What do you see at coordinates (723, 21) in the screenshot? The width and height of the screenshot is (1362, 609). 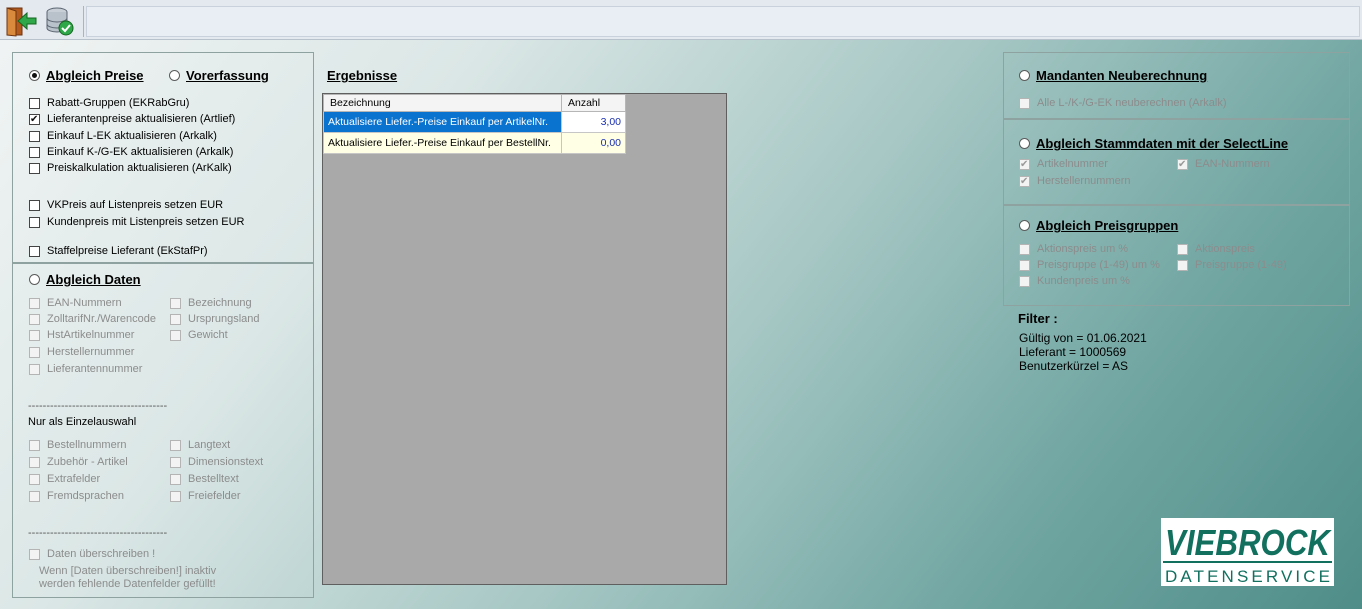 I see `toolbar-area` at bounding box center [723, 21].